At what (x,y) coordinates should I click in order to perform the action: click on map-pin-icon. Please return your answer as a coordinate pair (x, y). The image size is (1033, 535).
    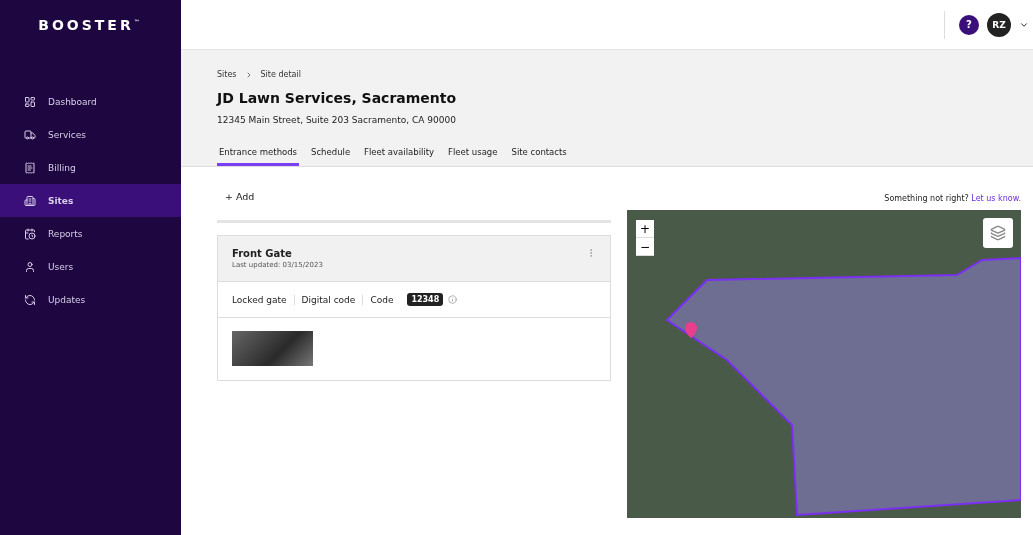
    Looking at the image, I should click on (691, 330).